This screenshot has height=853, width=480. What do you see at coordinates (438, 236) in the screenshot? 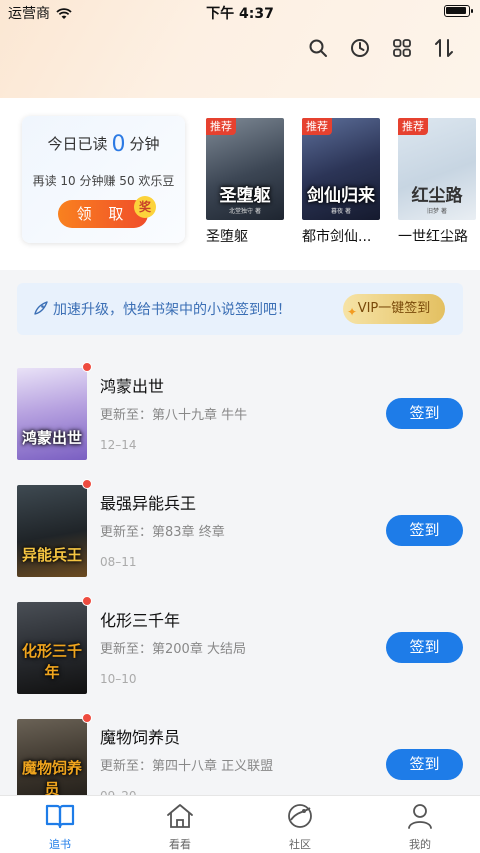
I see `recommended-book-name: 一世红尘路` at bounding box center [438, 236].